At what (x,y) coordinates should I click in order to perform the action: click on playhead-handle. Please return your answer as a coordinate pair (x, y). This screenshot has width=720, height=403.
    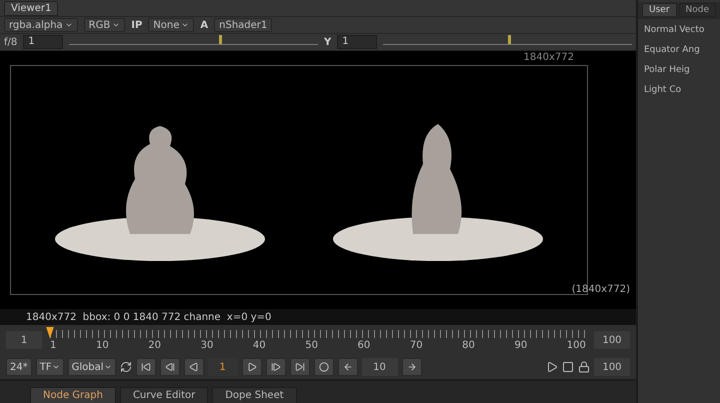
    Looking at the image, I should click on (50, 332).